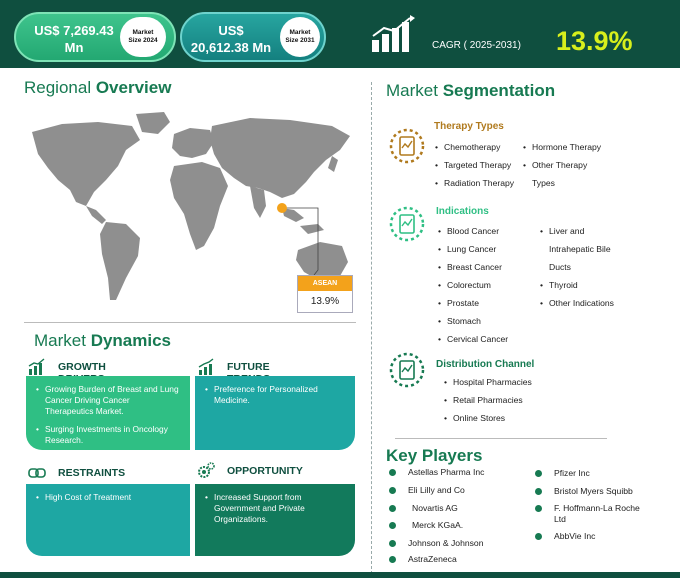  What do you see at coordinates (275, 413) in the screenshot?
I see `future-trends-box: Preference for Personalized Medicine.` at bounding box center [275, 413].